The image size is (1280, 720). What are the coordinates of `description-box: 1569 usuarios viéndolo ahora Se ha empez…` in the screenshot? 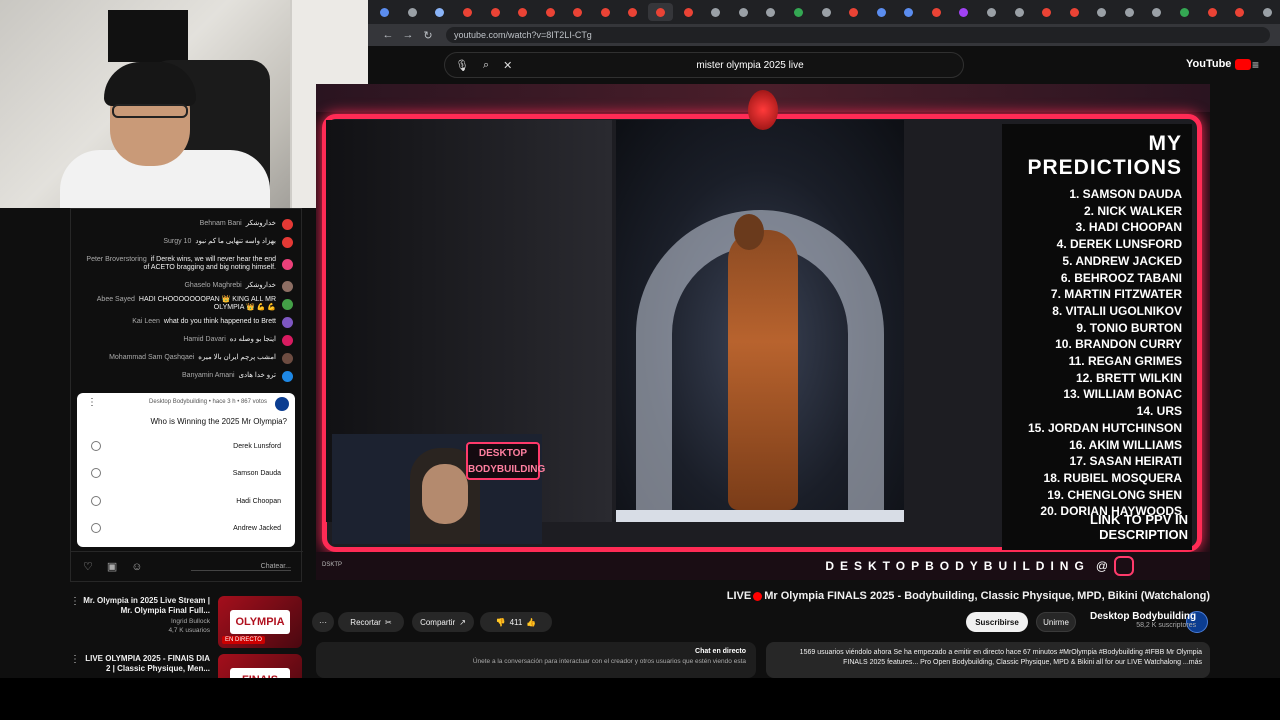 It's located at (988, 660).